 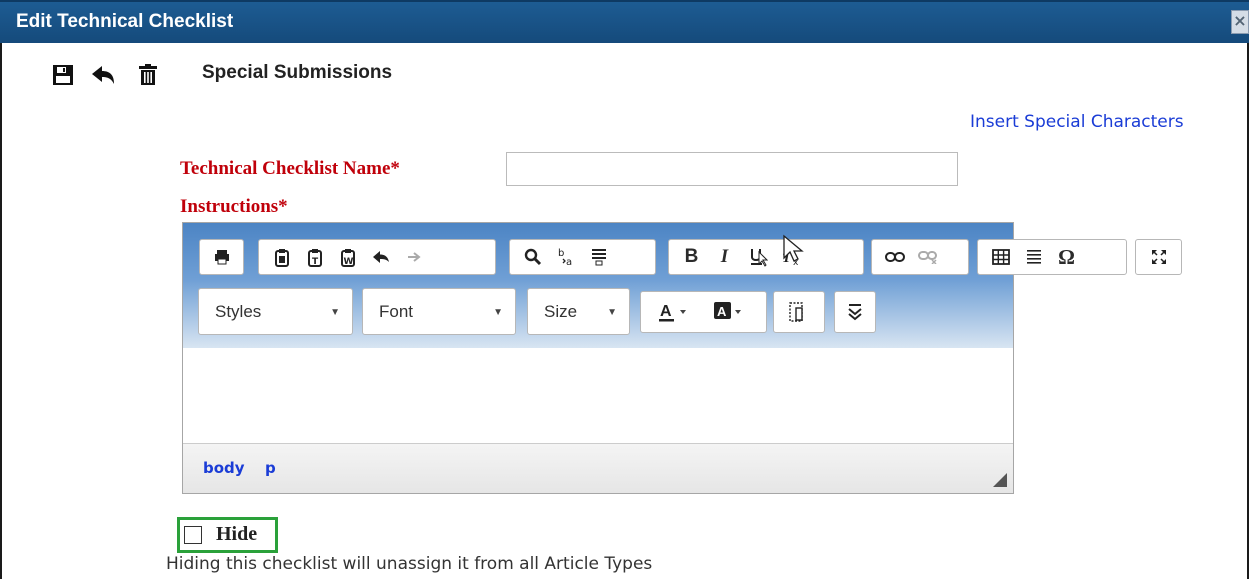 I want to click on trash-icon, so click(x=148, y=77).